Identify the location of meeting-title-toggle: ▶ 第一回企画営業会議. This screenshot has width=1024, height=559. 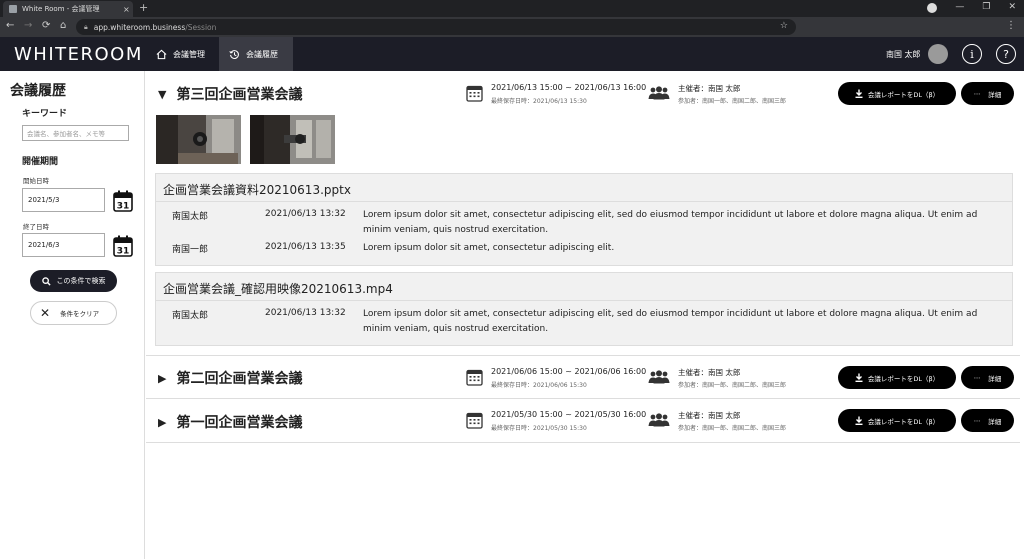
(230, 422).